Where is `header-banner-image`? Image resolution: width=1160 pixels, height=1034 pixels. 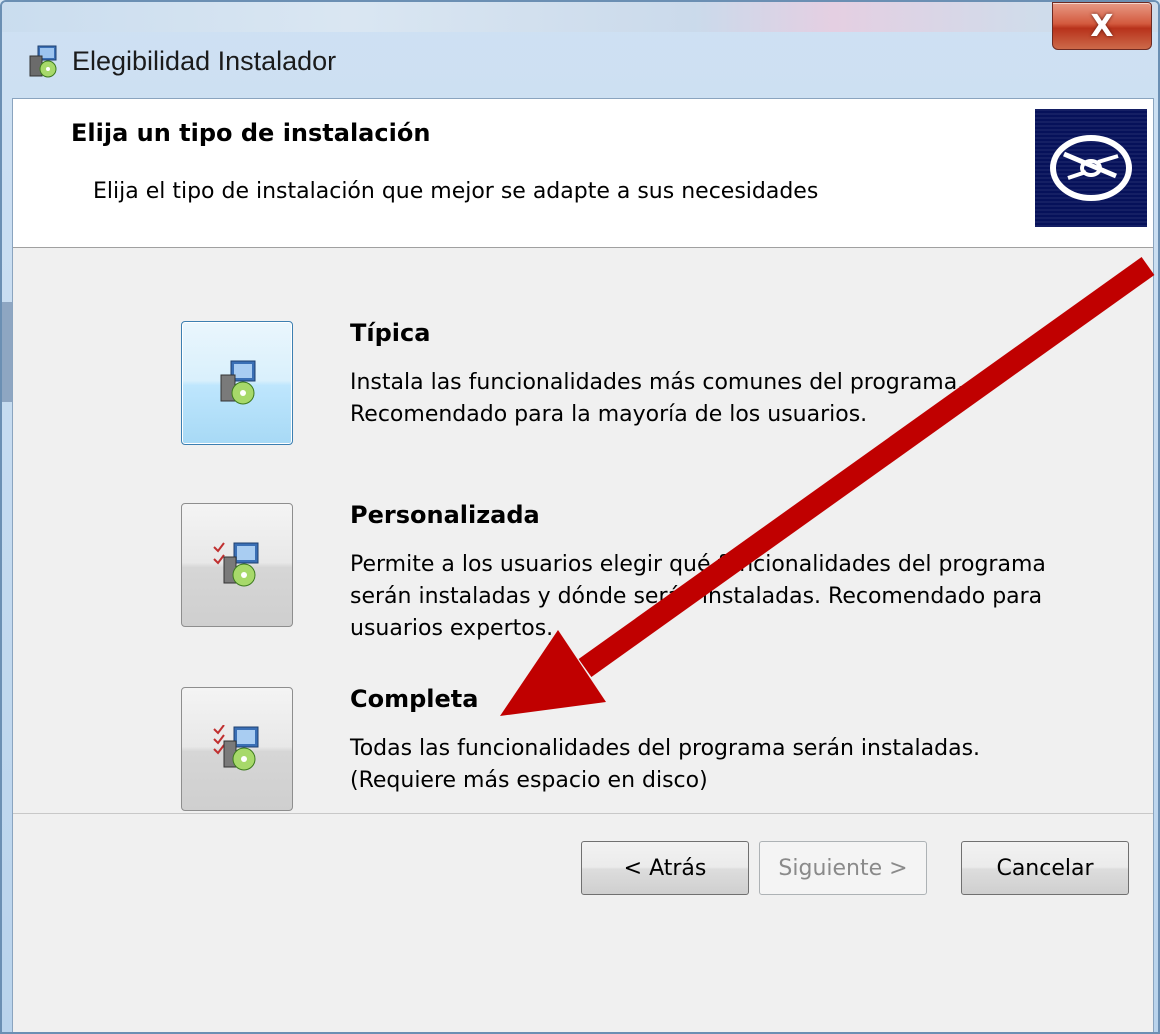 header-banner-image is located at coordinates (1091, 168).